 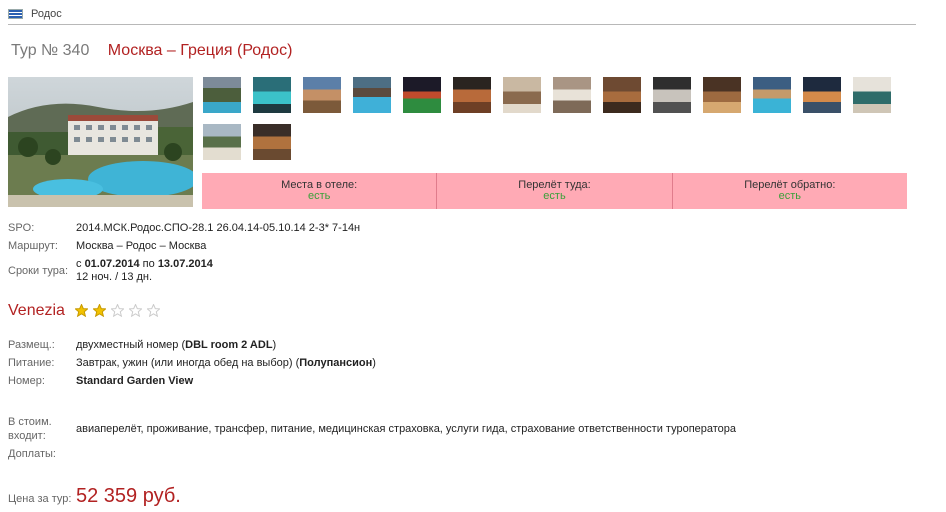 I want to click on room-label: Размещ.:, so click(x=31, y=345).